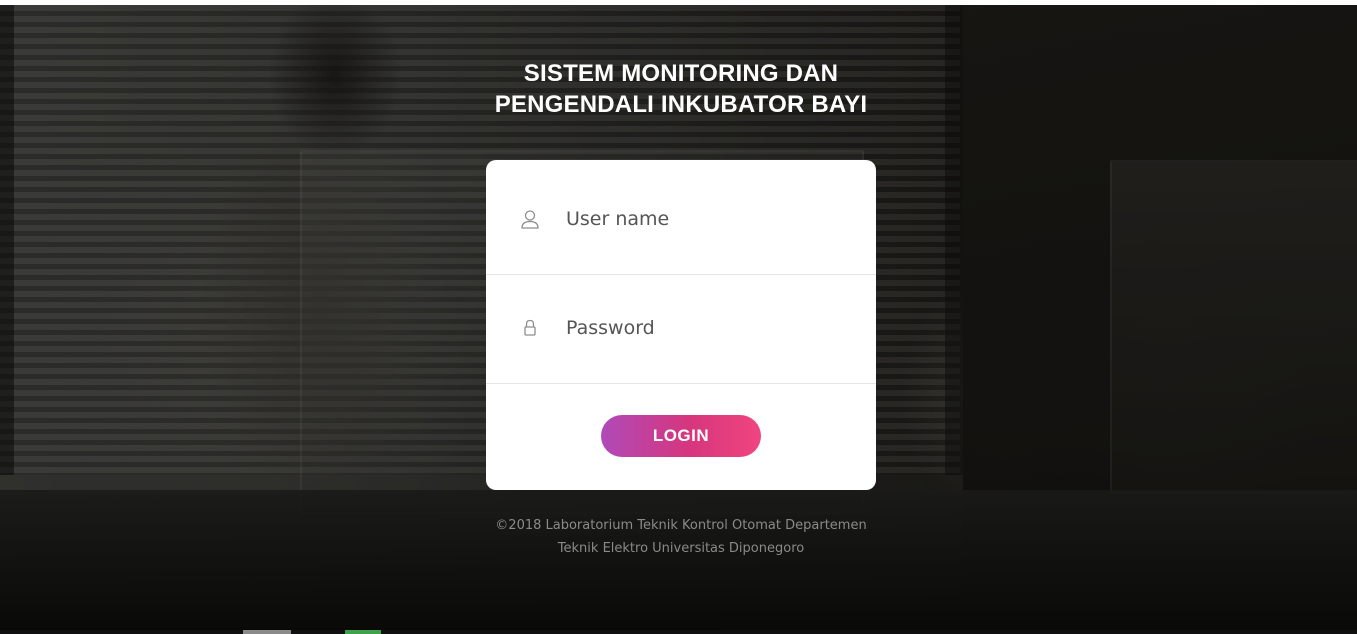  I want to click on username-field, so click(681, 220).